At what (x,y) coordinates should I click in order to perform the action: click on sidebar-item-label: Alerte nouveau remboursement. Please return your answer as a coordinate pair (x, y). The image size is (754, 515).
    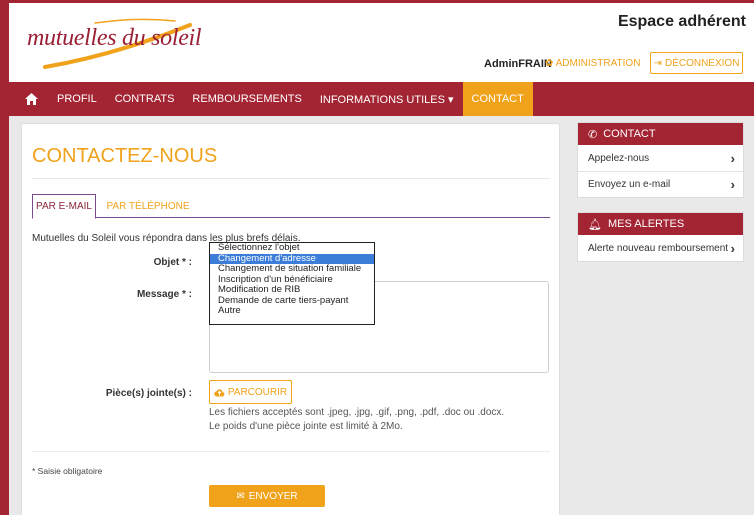
    Looking at the image, I should click on (658, 248).